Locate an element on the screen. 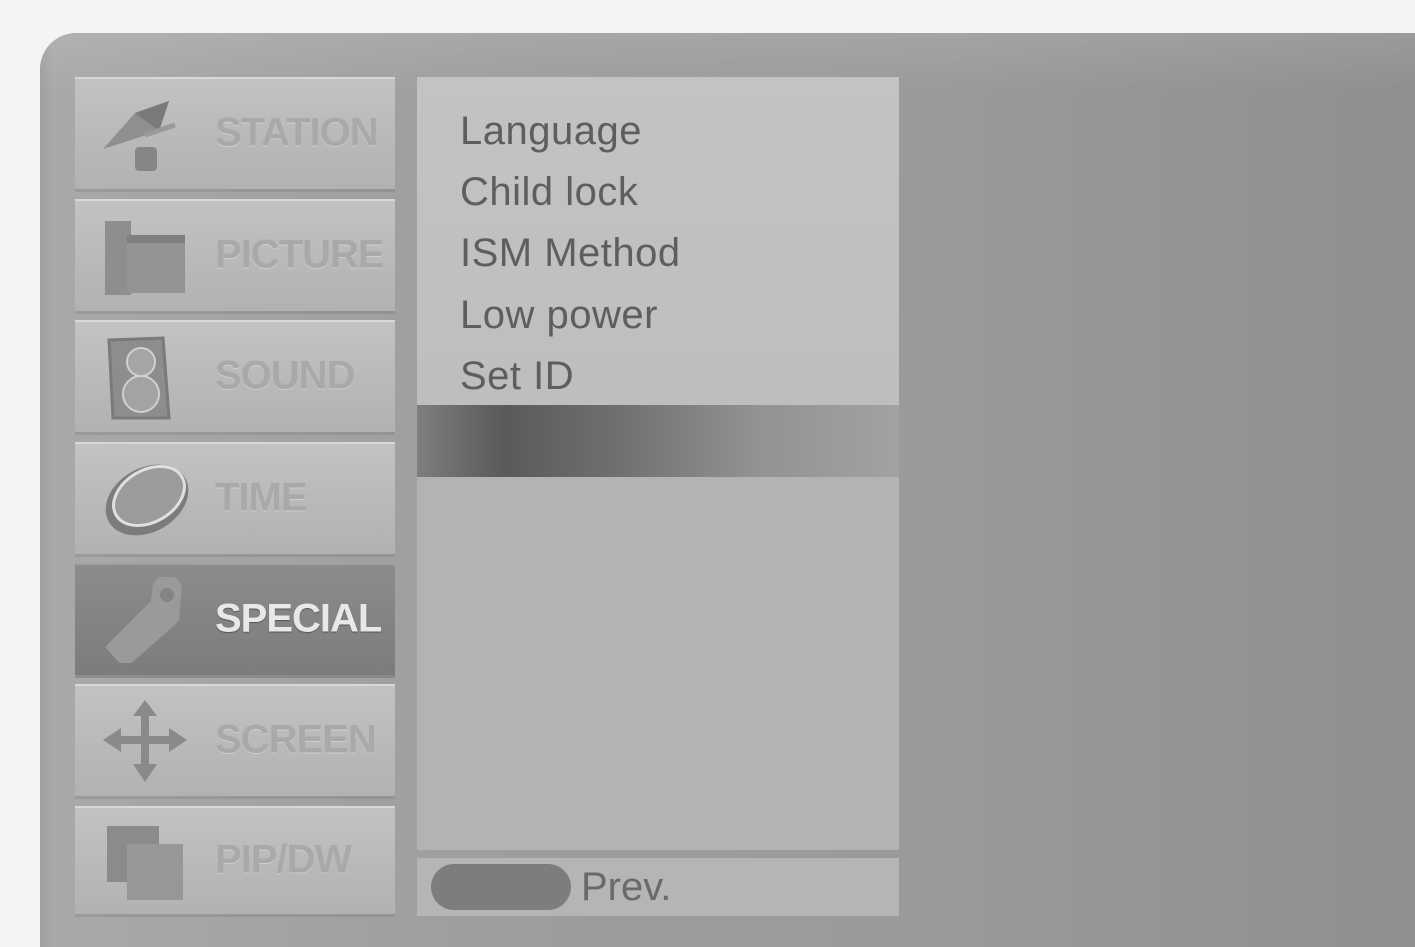 This screenshot has width=1415, height=947. prev-label: Prev. is located at coordinates (626, 887).